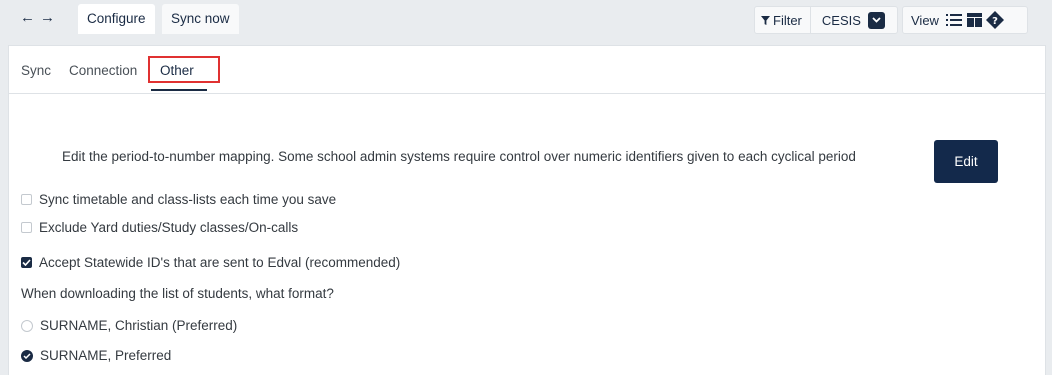 Image resolution: width=1052 pixels, height=375 pixels. What do you see at coordinates (26, 199) in the screenshot?
I see `sync-timetable-checkbox` at bounding box center [26, 199].